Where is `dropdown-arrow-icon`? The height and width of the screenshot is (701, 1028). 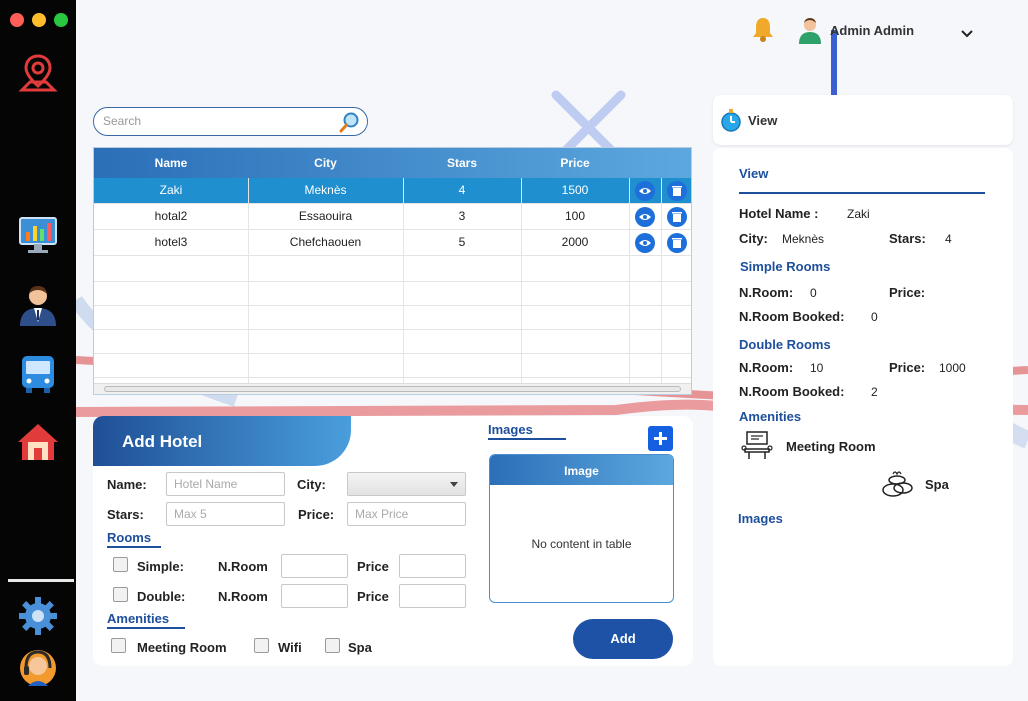
dropdown-arrow-icon is located at coordinates (454, 484).